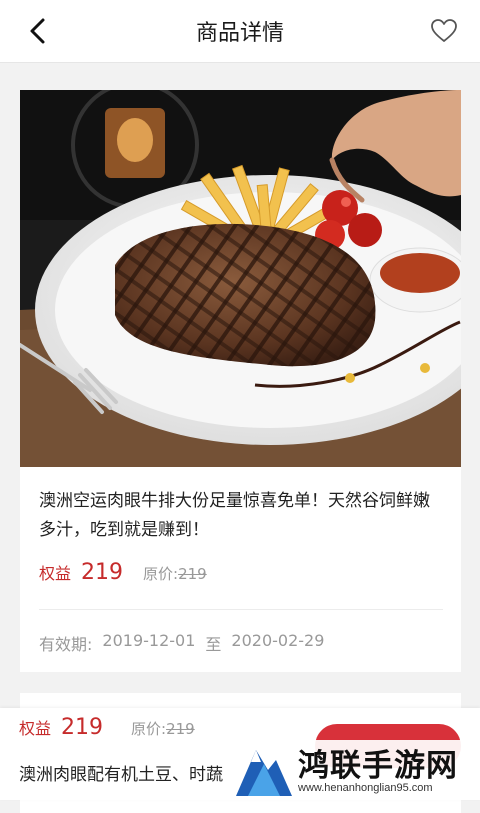  What do you see at coordinates (149, 640) in the screenshot?
I see `validity-start: 2019-12-01` at bounding box center [149, 640].